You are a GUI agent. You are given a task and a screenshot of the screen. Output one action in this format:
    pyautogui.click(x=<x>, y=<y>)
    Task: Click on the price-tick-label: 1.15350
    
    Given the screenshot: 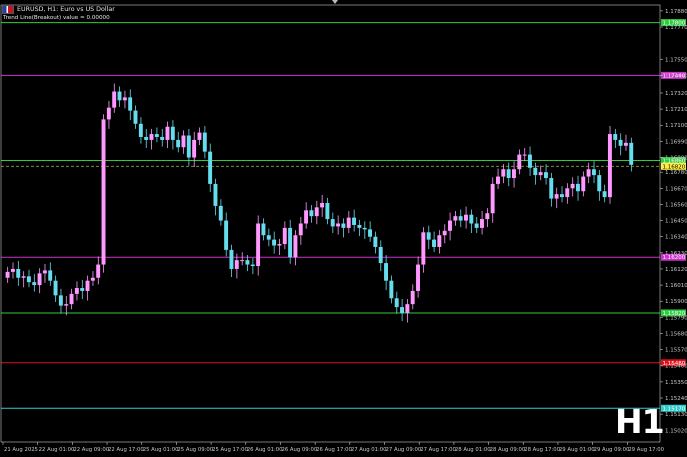 What is the action you would take?
    pyautogui.click(x=676, y=383)
    